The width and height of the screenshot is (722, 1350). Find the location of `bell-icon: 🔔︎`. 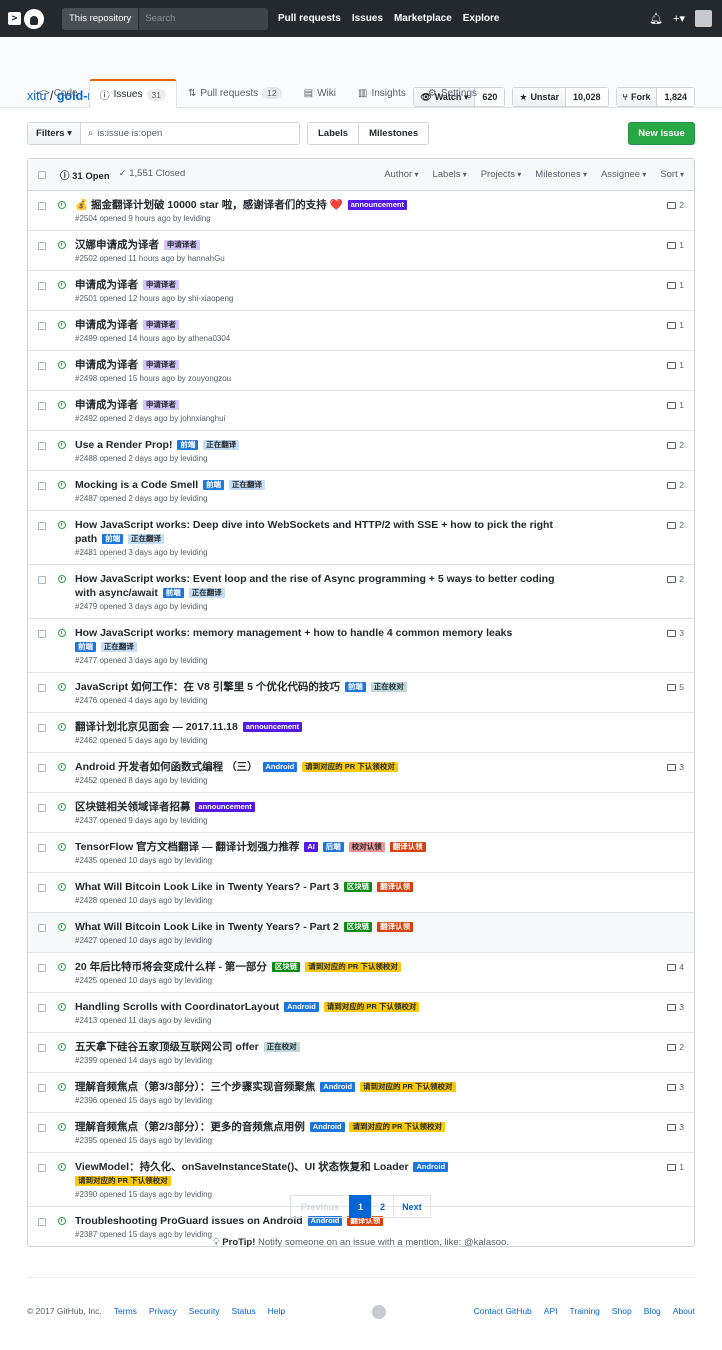

bell-icon: 🔔︎ is located at coordinates (656, 18).